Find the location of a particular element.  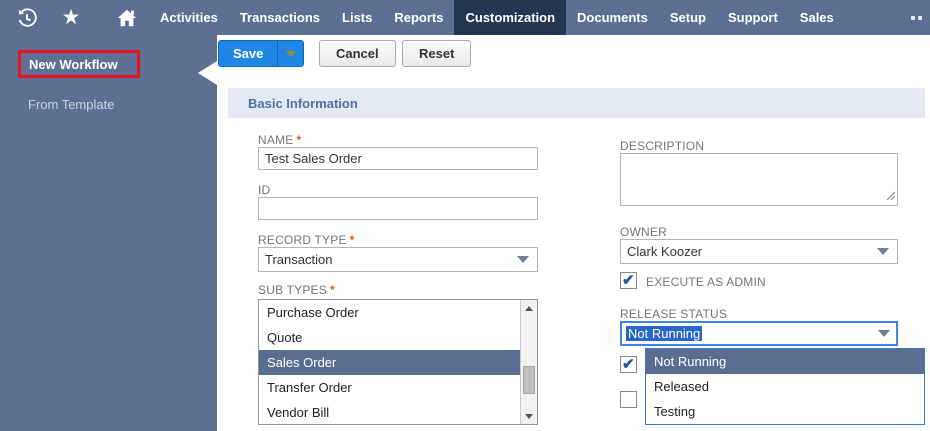

name-input is located at coordinates (398, 158).